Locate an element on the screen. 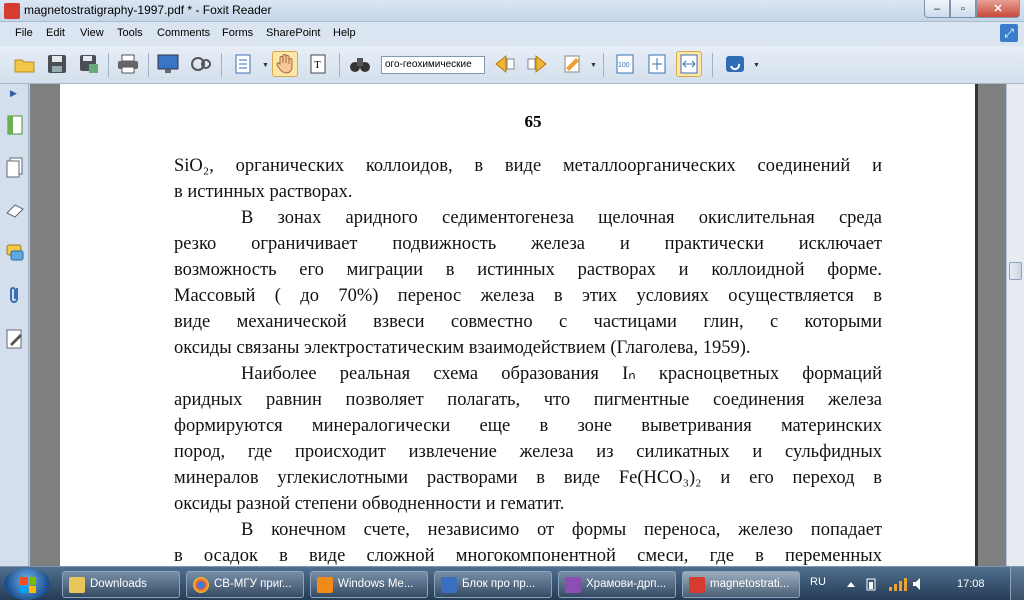  highlight-icon is located at coordinates (573, 64).